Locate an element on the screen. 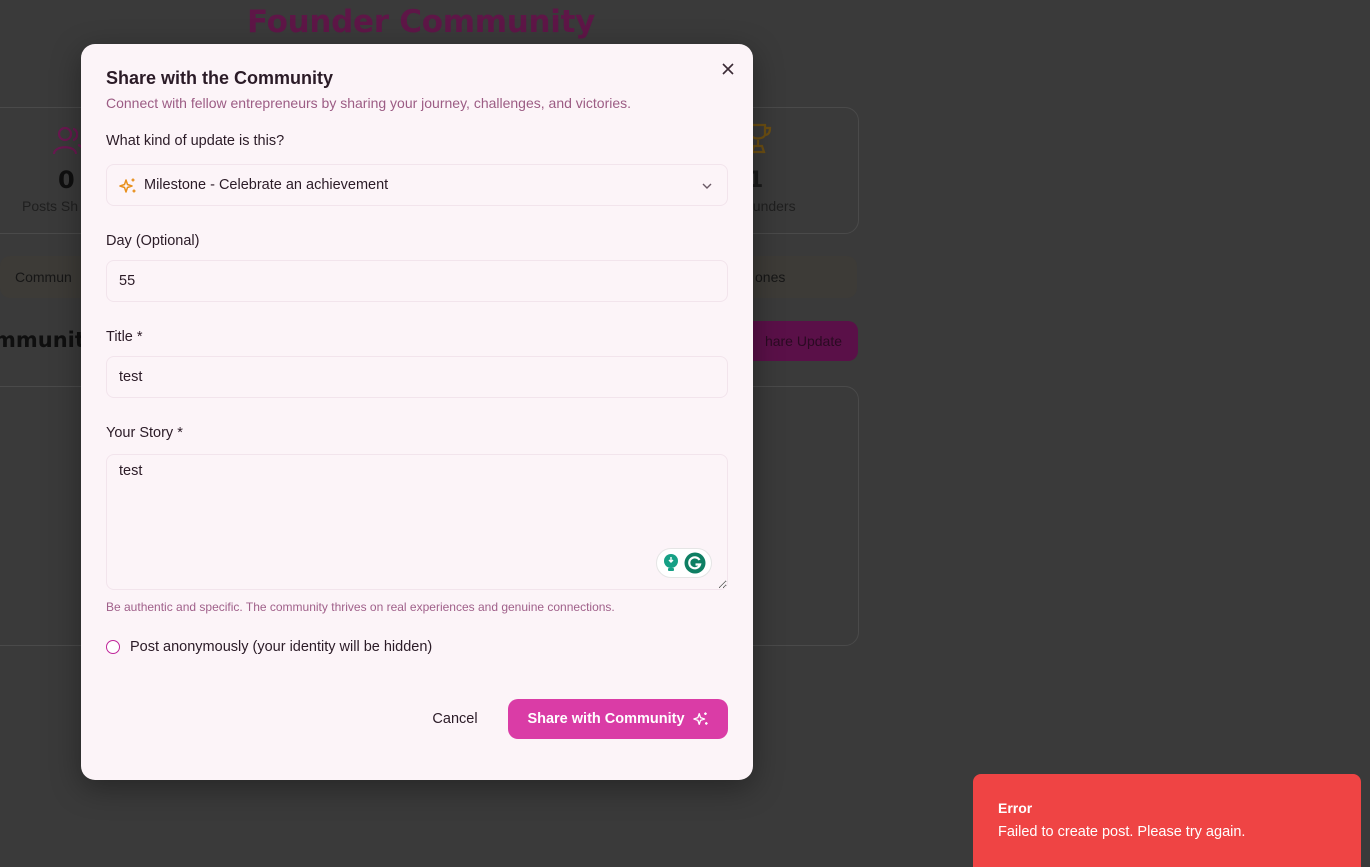 The width and height of the screenshot is (1370, 867). share-with-community-button: Share with Community is located at coordinates (618, 719).